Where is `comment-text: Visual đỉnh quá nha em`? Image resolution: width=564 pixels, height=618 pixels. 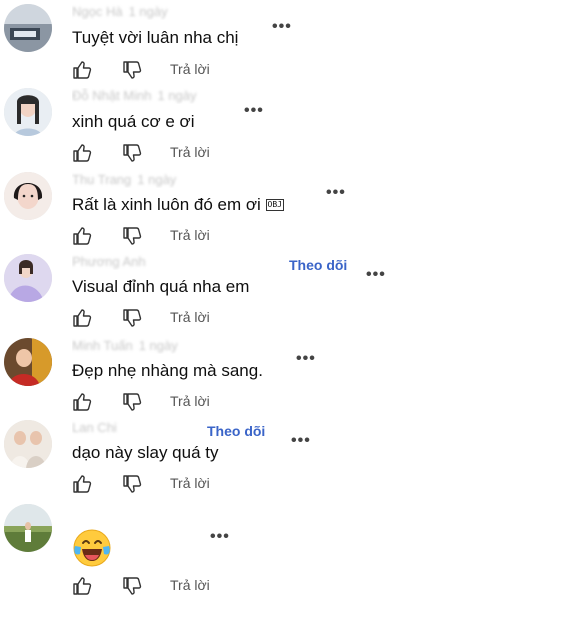
comment-text: Visual đỉnh quá nha em is located at coordinates (161, 286).